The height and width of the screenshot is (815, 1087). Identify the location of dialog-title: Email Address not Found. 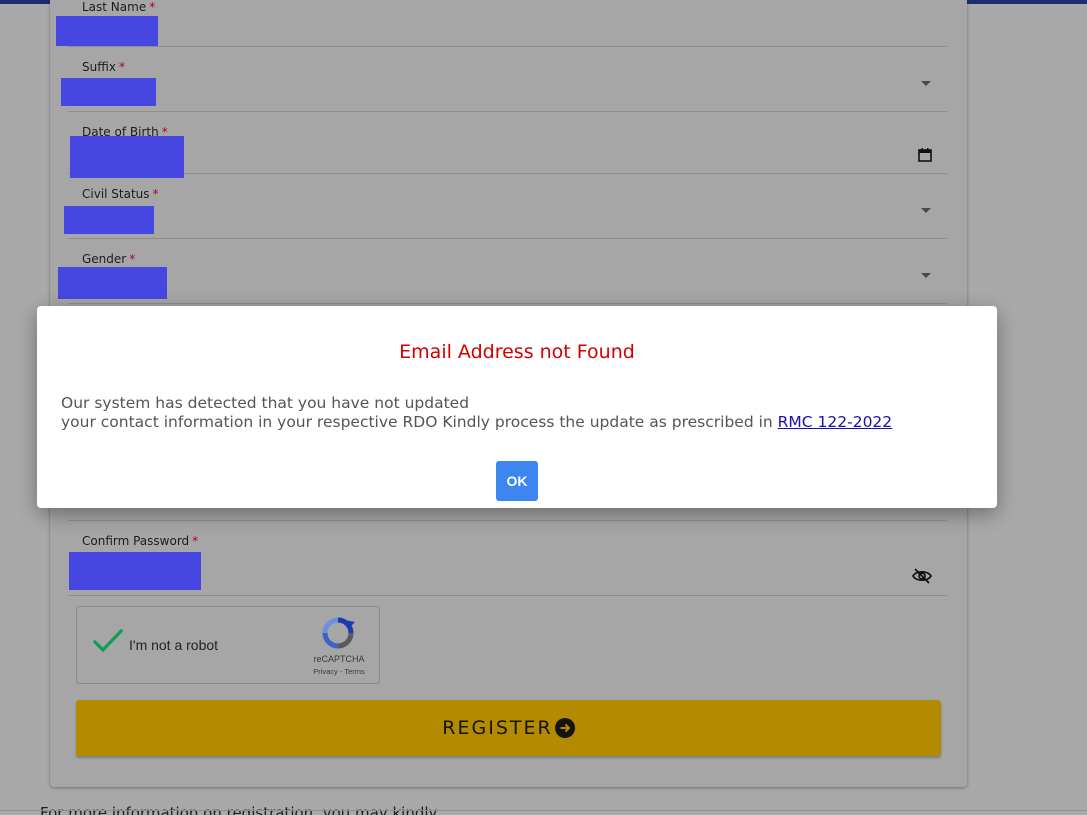
(517, 352).